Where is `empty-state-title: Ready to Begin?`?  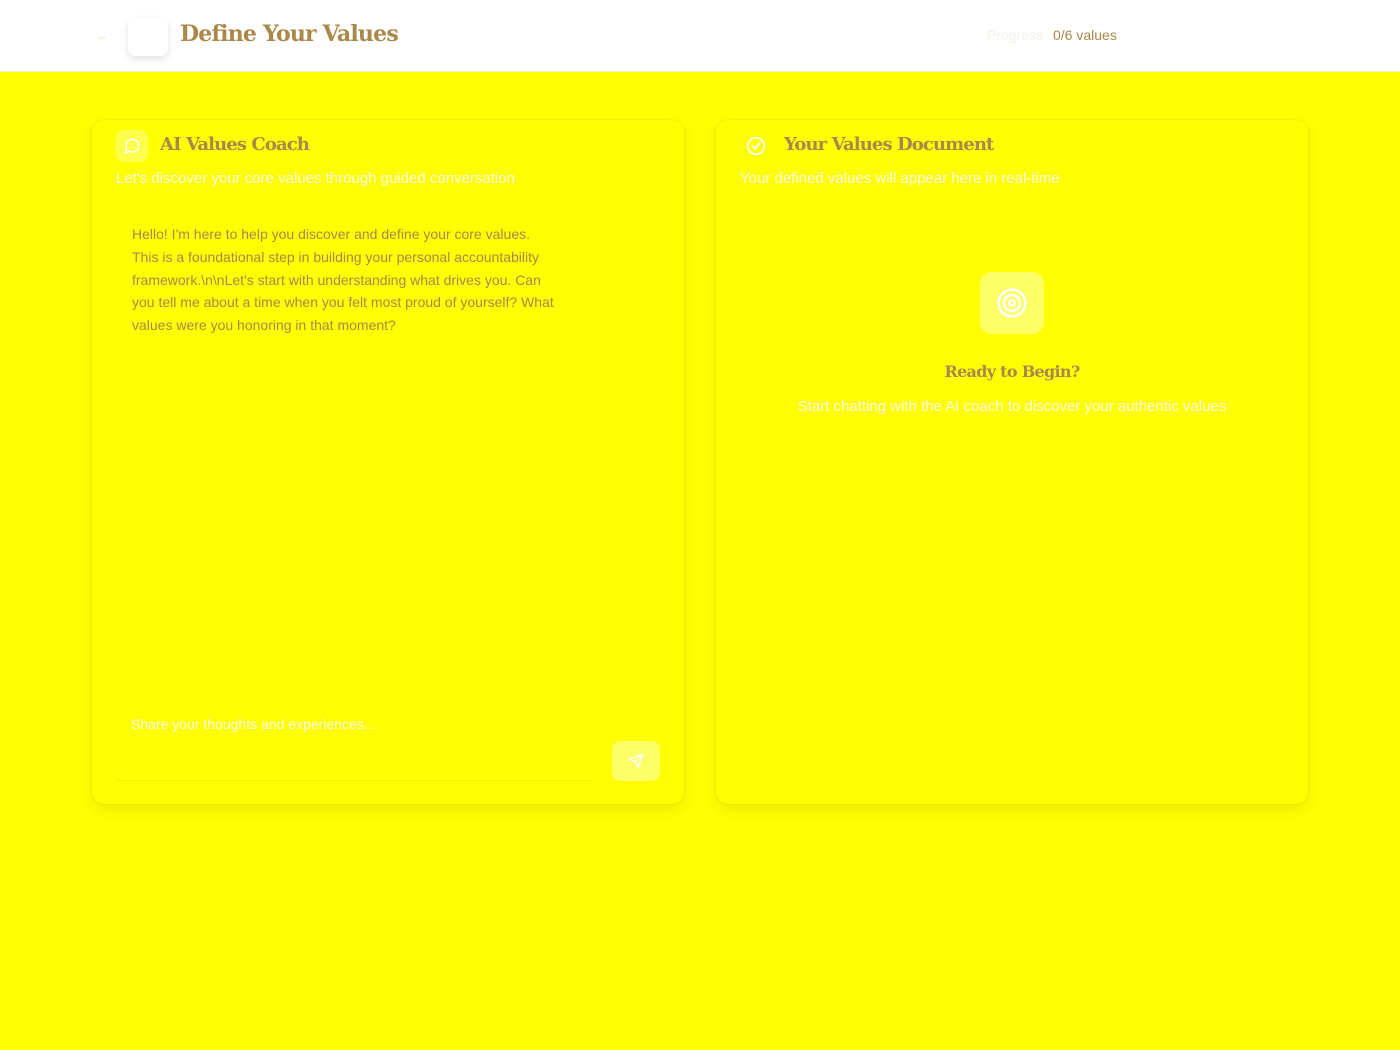 empty-state-title: Ready to Begin? is located at coordinates (1012, 371).